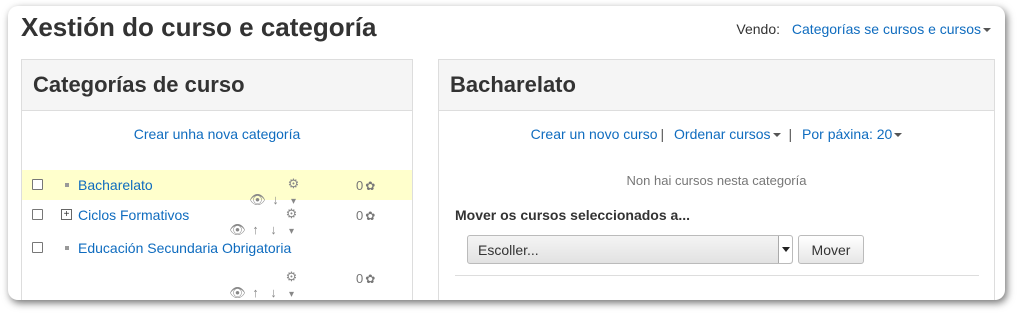 The image size is (1029, 323). I want to click on empty-message: Non hai cursos nesta categoría, so click(716, 180).